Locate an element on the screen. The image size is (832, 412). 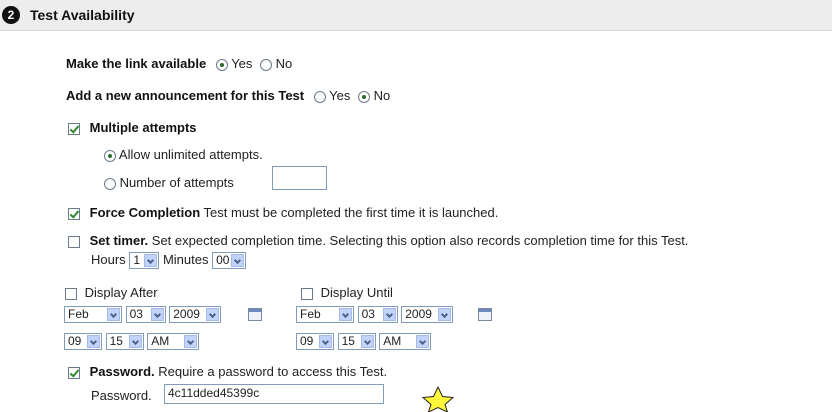
attempts-checkbox is located at coordinates (74, 128).